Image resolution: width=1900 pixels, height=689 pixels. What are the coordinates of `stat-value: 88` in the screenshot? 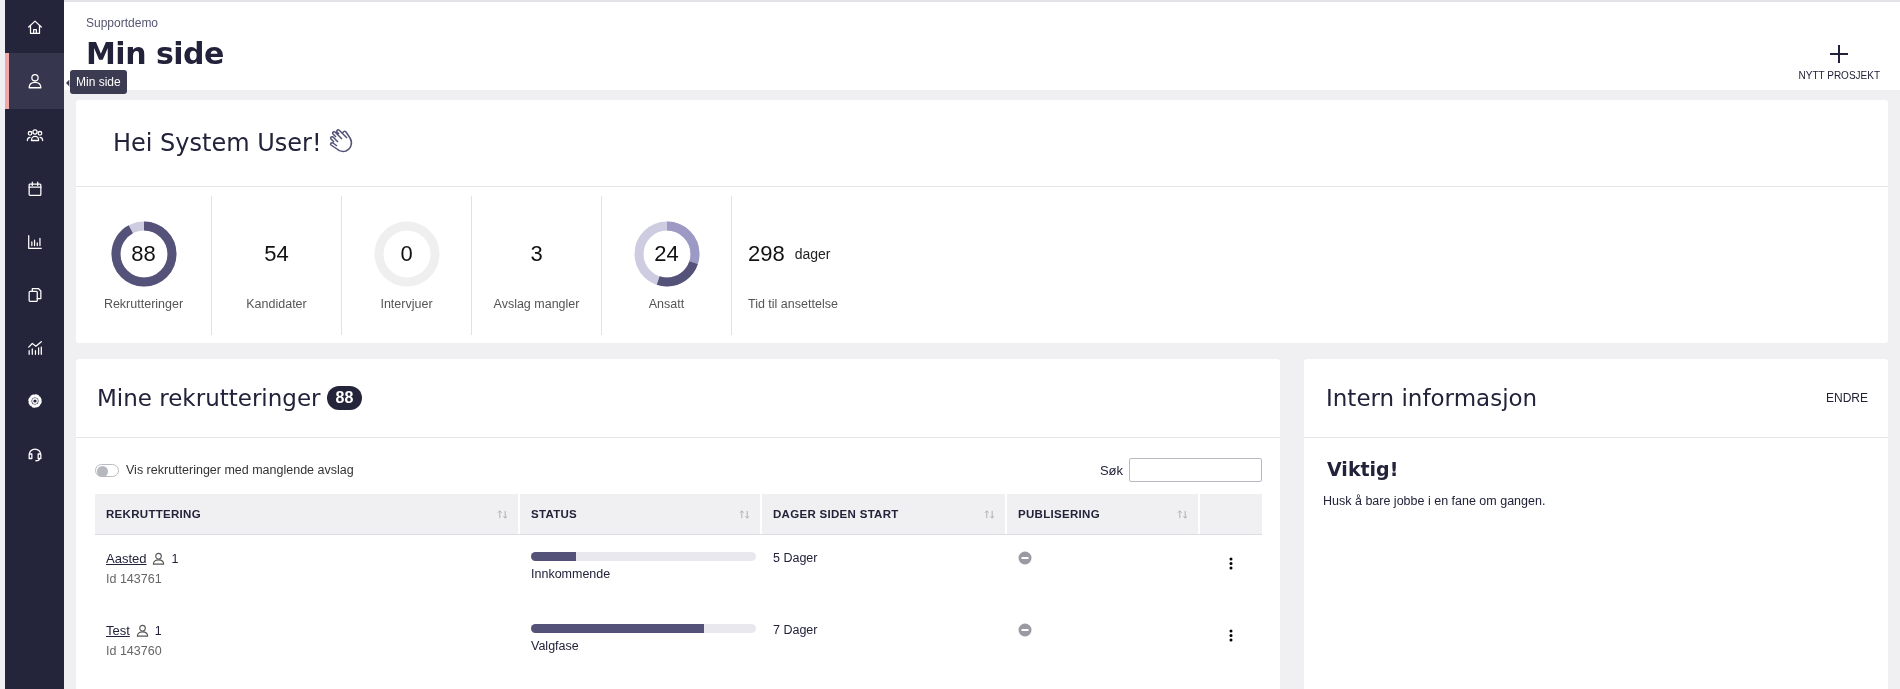 It's located at (143, 253).